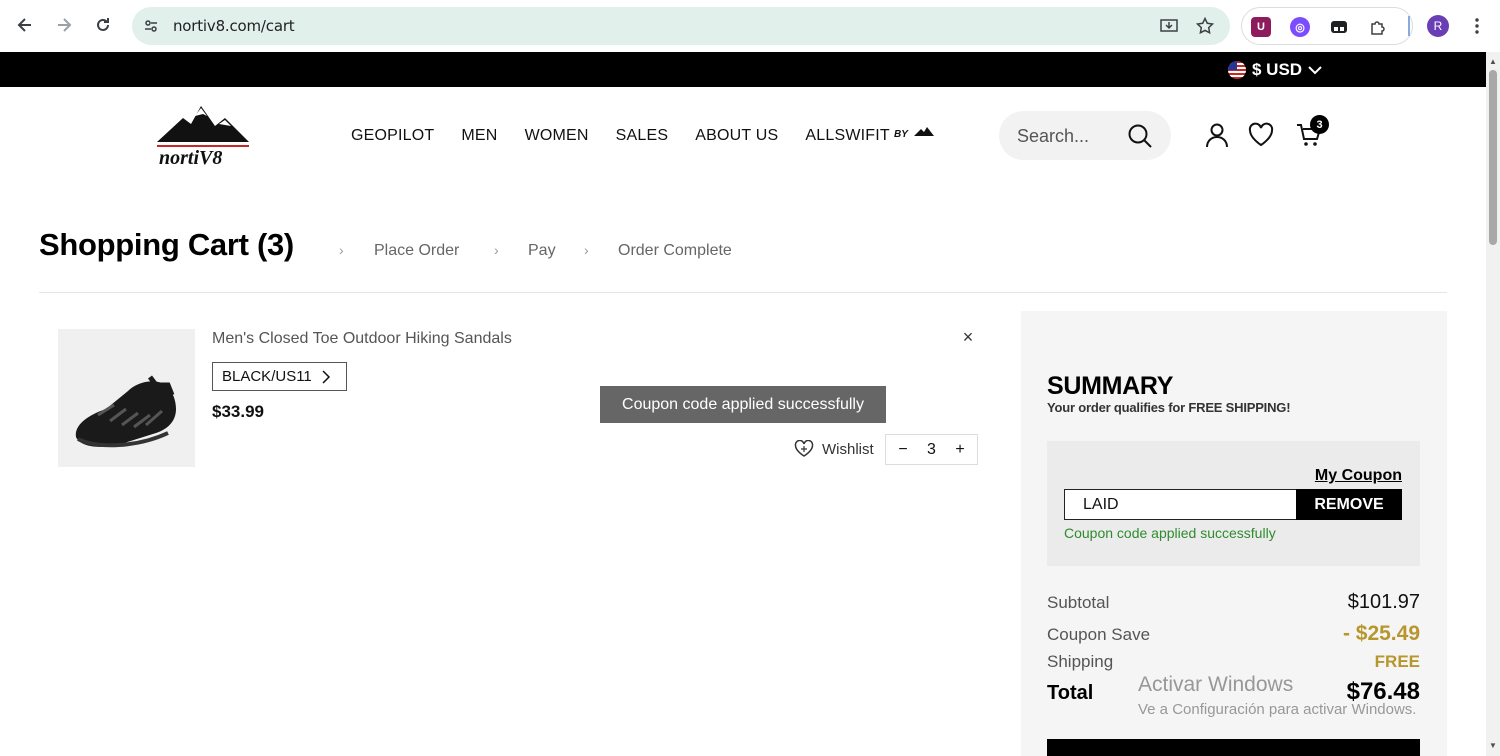 Image resolution: width=1500 pixels, height=756 pixels. I want to click on extension-icon: ◎, so click(1300, 27).